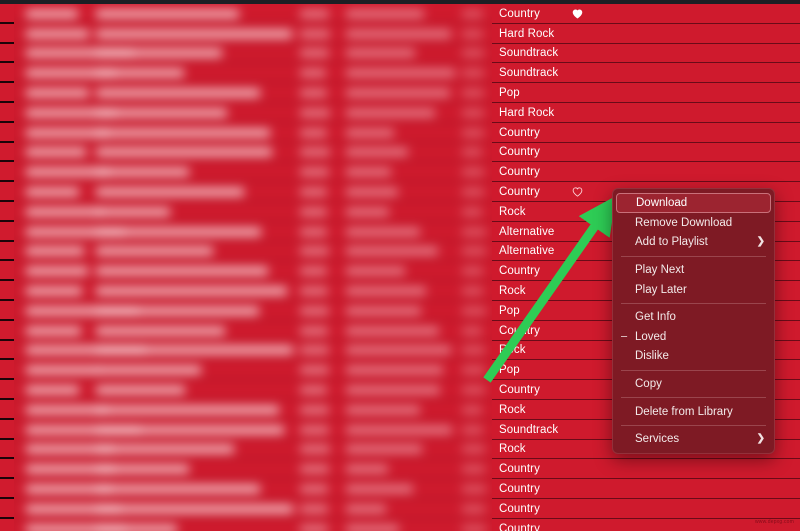  What do you see at coordinates (774, 522) in the screenshot?
I see `watermark: www.depxg.com` at bounding box center [774, 522].